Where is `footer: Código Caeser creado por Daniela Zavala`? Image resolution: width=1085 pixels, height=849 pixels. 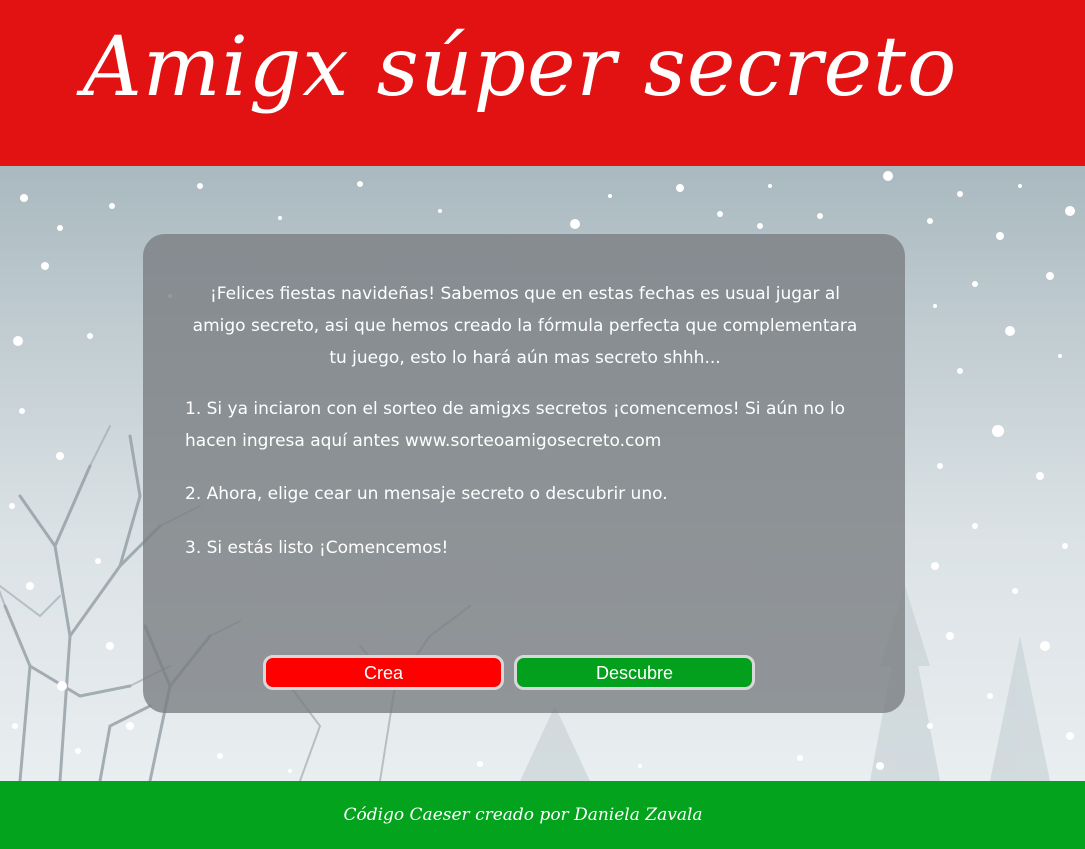
footer: Código Caeser creado por Daniela Zavala is located at coordinates (542, 815).